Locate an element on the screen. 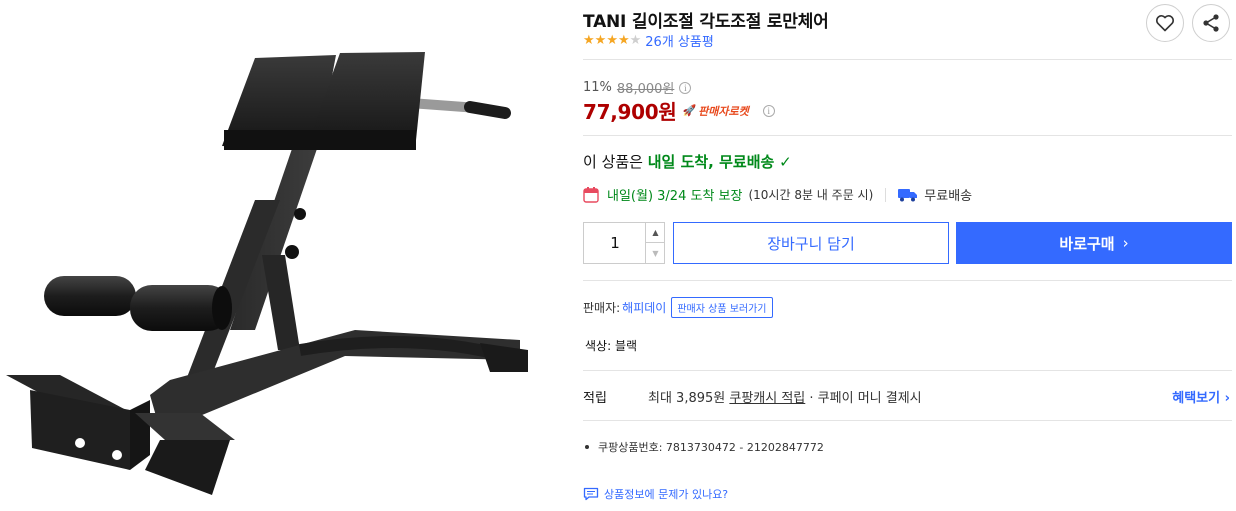  report-issue-link: 상품정보에 문제가 있나요? is located at coordinates (655, 494).